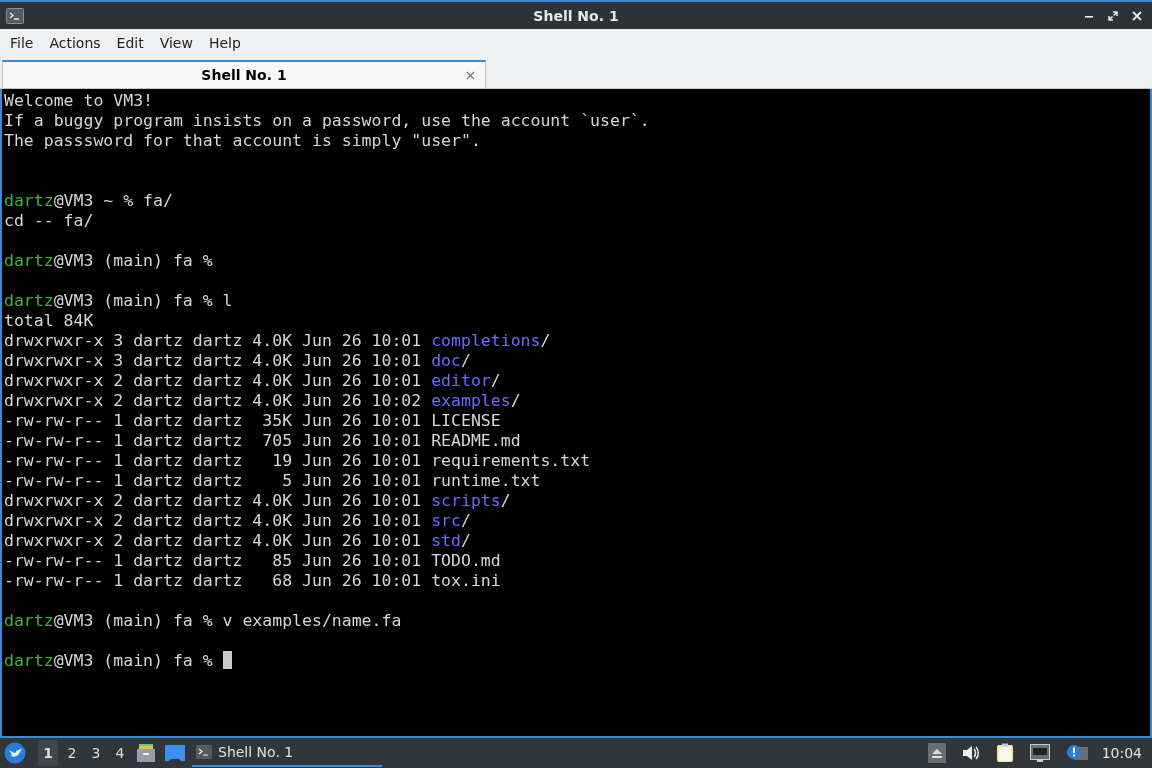 The height and width of the screenshot is (768, 1152). What do you see at coordinates (1137, 15) in the screenshot?
I see `close-icon` at bounding box center [1137, 15].